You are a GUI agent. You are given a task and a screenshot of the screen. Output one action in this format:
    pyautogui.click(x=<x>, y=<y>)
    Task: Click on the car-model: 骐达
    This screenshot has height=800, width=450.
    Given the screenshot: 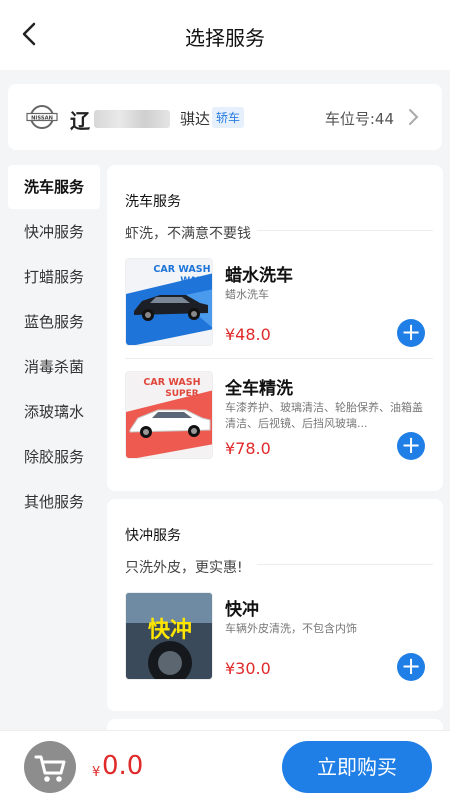 What is the action you would take?
    pyautogui.click(x=195, y=119)
    